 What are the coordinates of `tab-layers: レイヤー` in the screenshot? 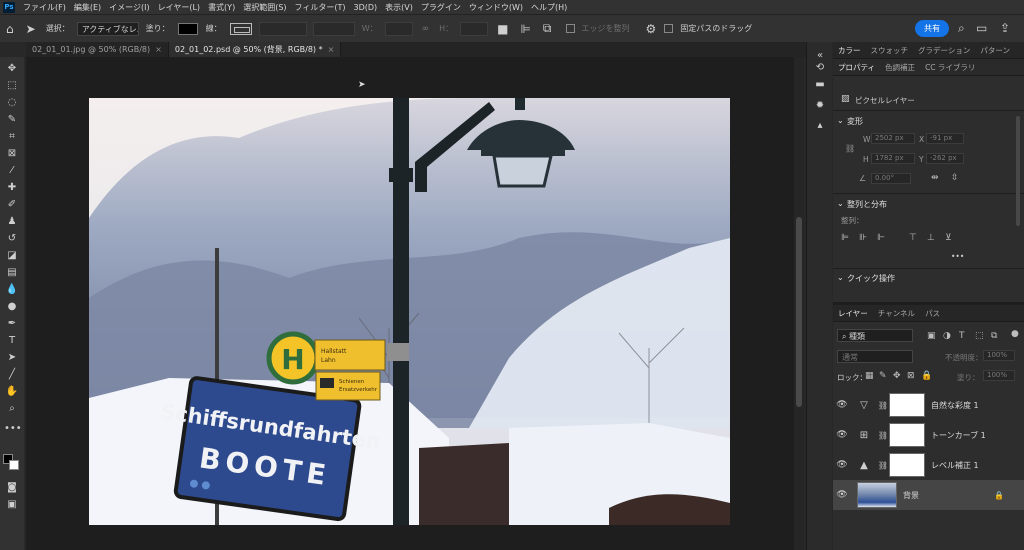 It's located at (853, 313).